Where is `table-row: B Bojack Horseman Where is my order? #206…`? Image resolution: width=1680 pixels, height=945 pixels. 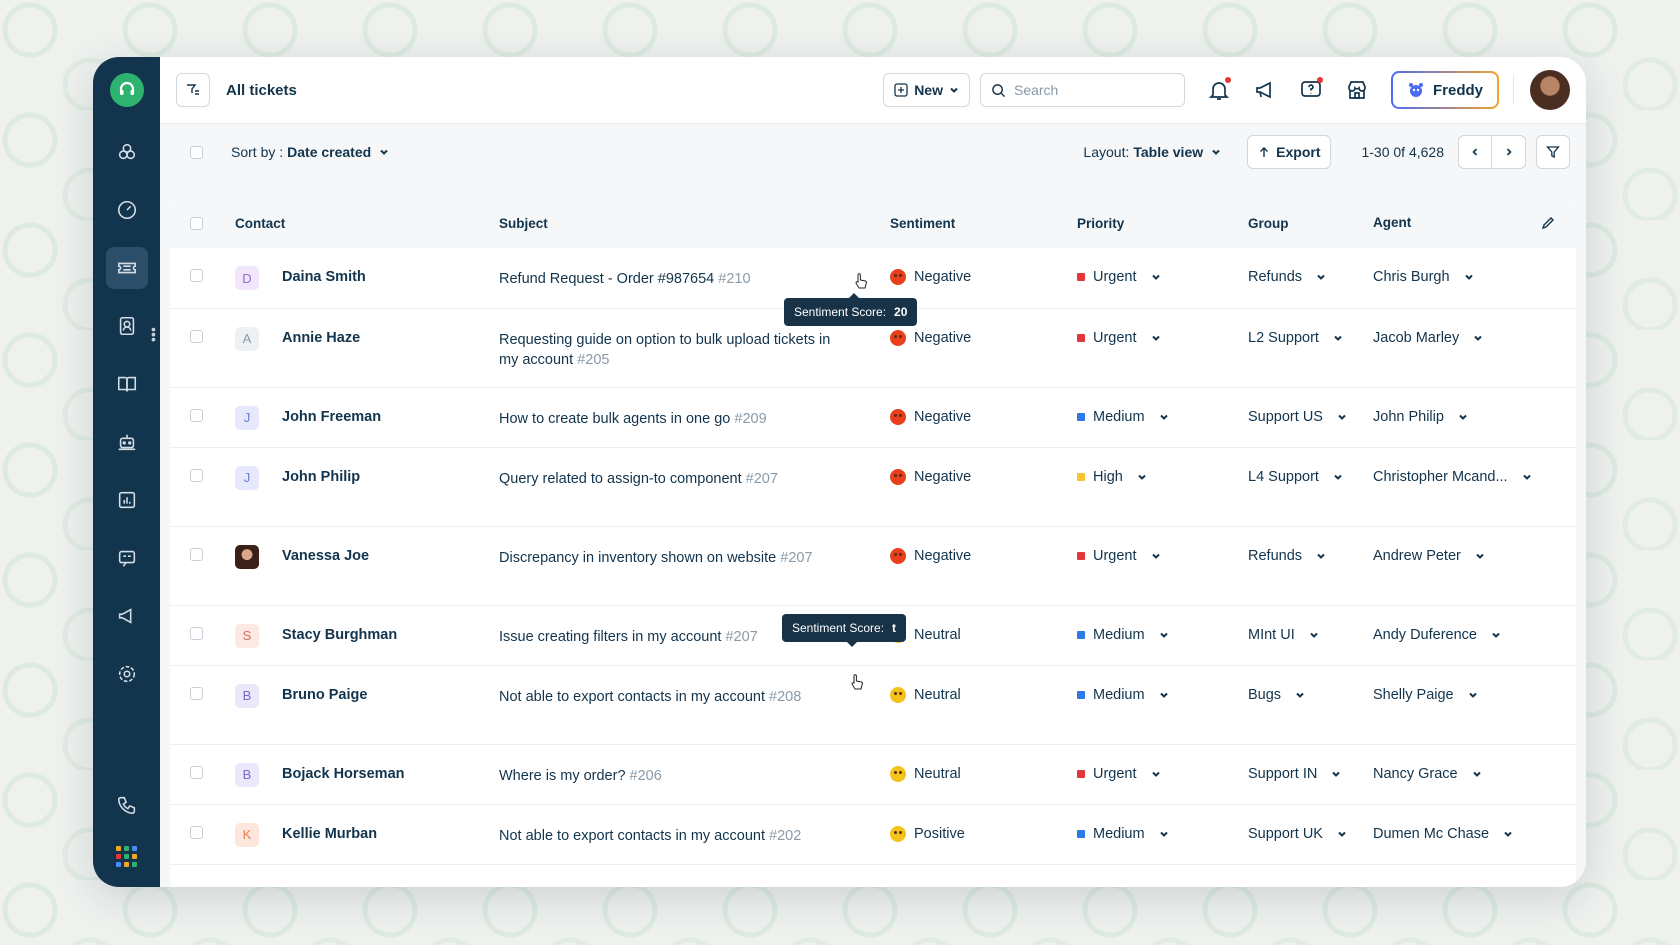 table-row: B Bojack Horseman Where is my order? #206… is located at coordinates (873, 774).